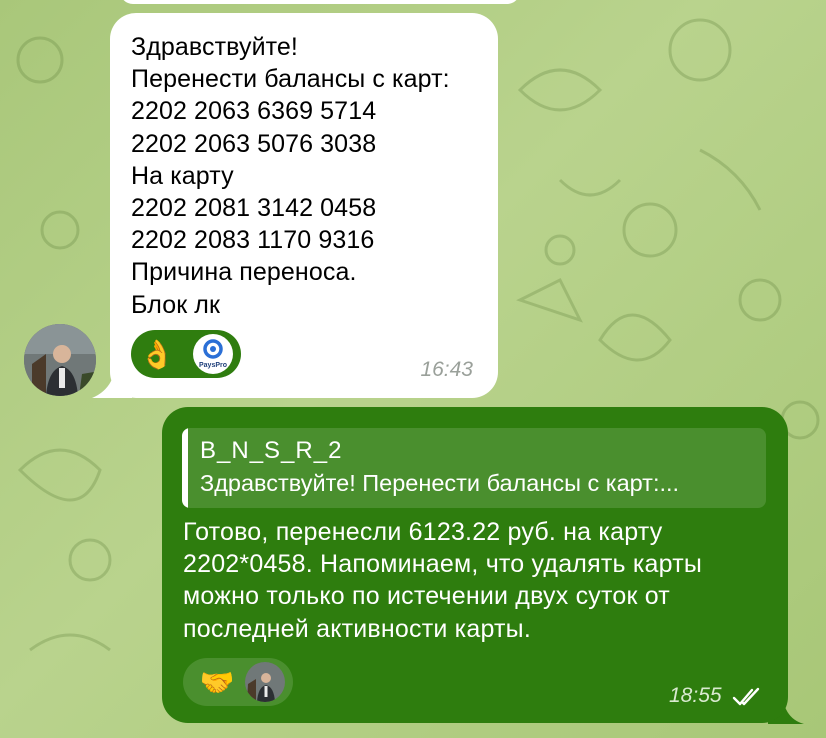  What do you see at coordinates (213, 354) in the screenshot?
I see `payspro-avatar-icon: PaysPro` at bounding box center [213, 354].